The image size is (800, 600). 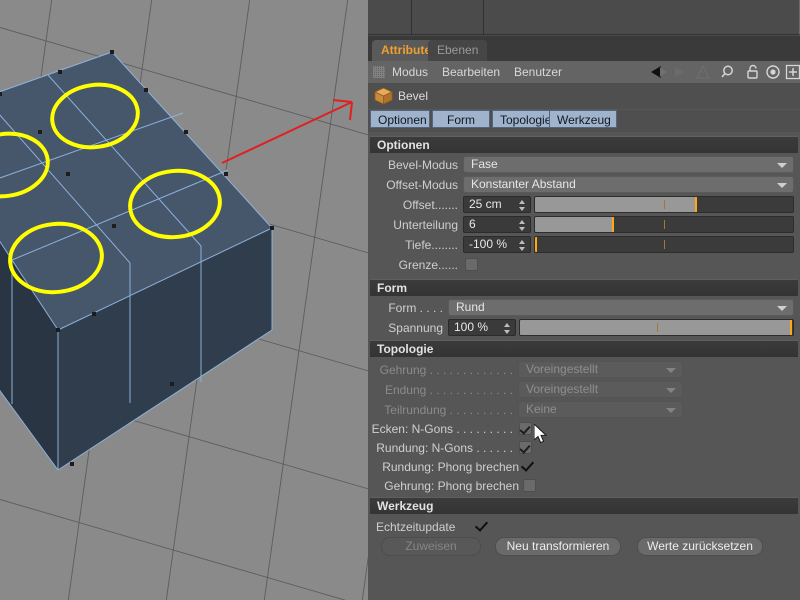 What do you see at coordinates (410, 72) in the screenshot?
I see `menu-modus: Modus` at bounding box center [410, 72].